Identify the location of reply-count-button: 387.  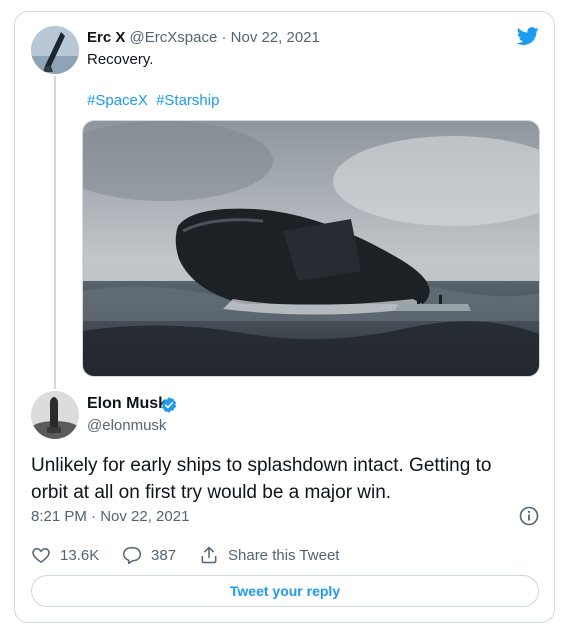
(149, 555).